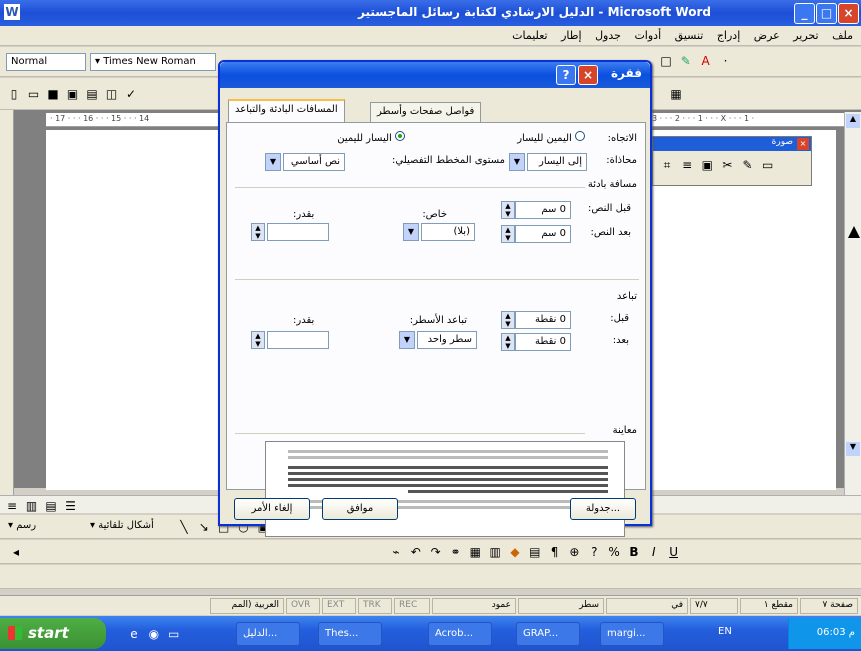 This screenshot has width=861, height=651. What do you see at coordinates (12, 506) in the screenshot?
I see `normal-view-icon: ≡` at bounding box center [12, 506].